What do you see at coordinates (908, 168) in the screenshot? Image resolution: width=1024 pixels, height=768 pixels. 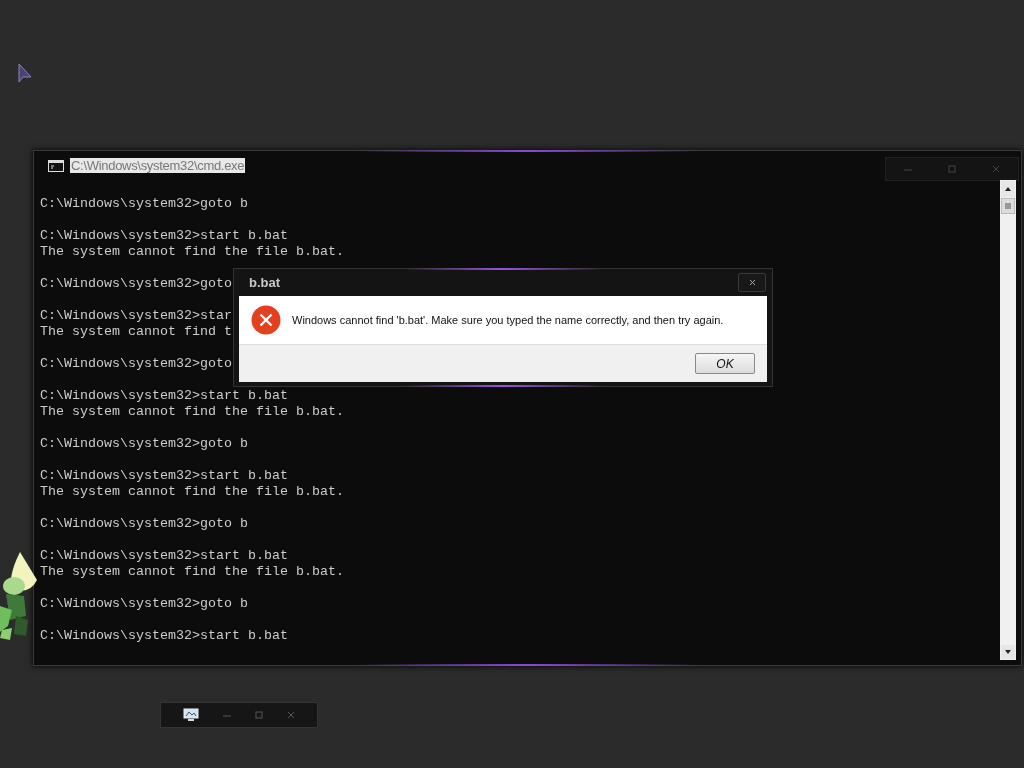 I see `minimize-icon` at bounding box center [908, 168].